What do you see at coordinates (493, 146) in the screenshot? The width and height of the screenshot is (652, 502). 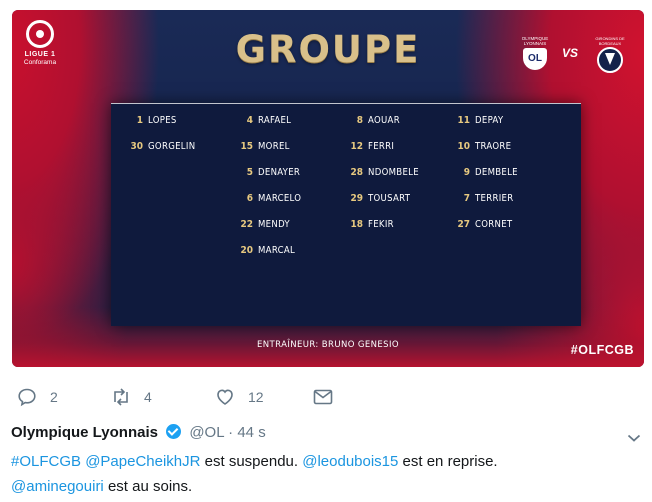 I see `player-name: TRAORE` at bounding box center [493, 146].